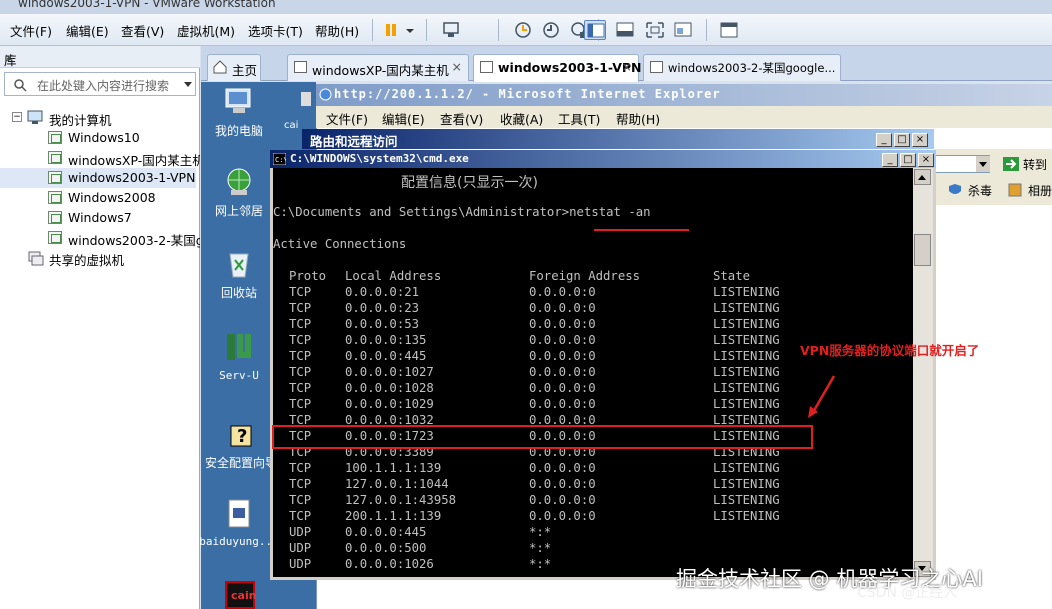 This screenshot has height=609, width=1052. What do you see at coordinates (147, 5) in the screenshot?
I see `window-title: windows2003-1-VPN - VMware Workstation` at bounding box center [147, 5].